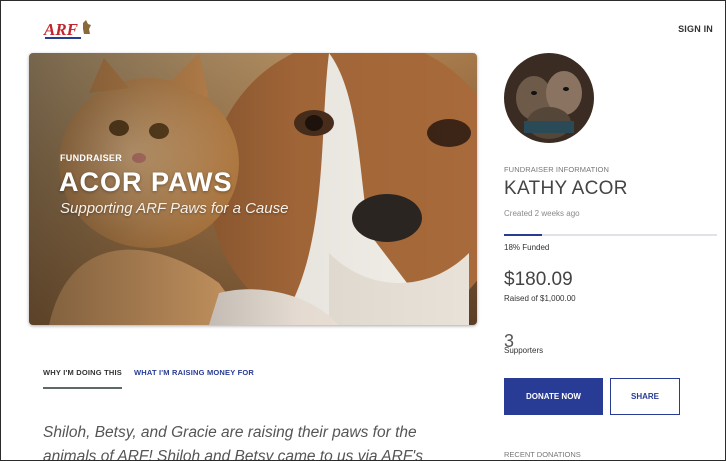 Image resolution: width=726 pixels, height=461 pixels. Describe the element at coordinates (538, 279) in the screenshot. I see `raised-amount: $180.09` at that location.